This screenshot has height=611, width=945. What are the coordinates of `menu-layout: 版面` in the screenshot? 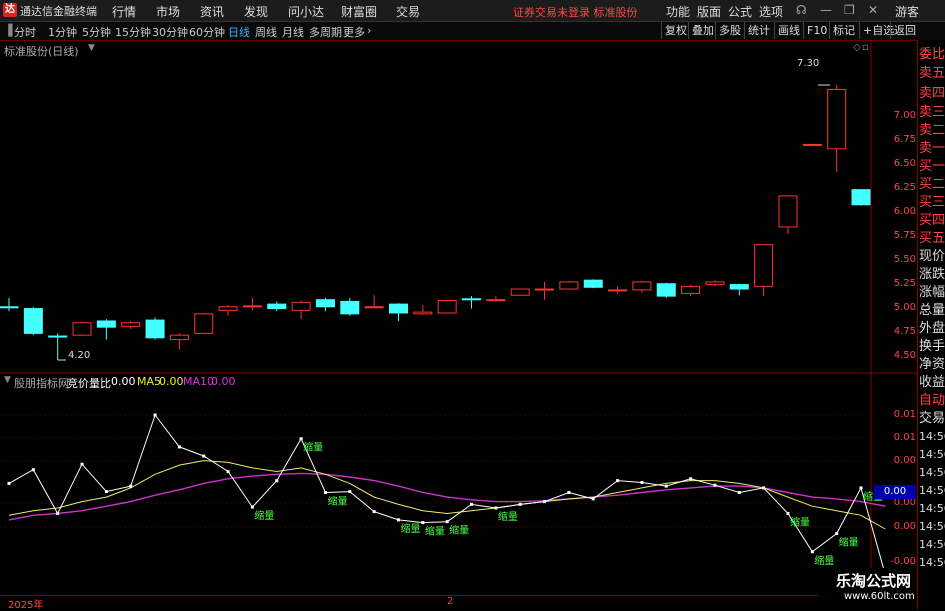 It's located at (709, 11).